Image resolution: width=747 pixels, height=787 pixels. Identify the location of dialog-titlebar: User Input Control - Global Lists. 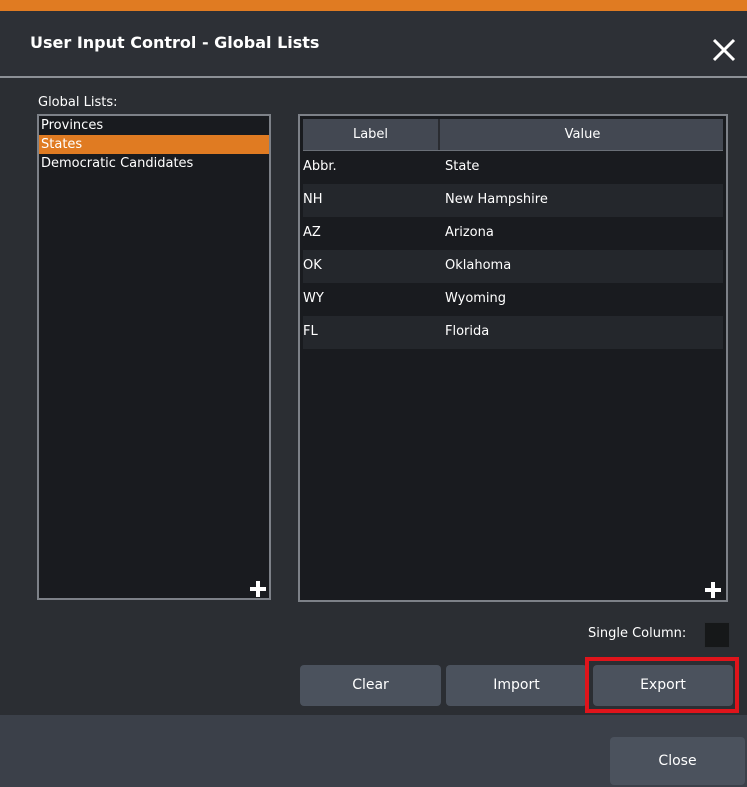
(373, 44).